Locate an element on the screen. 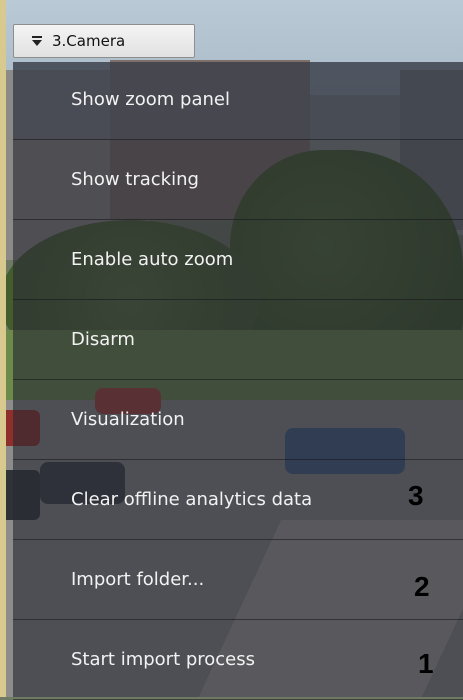 The height and width of the screenshot is (700, 463). menu-item-show-tracking: Show tracking is located at coordinates (238, 181).